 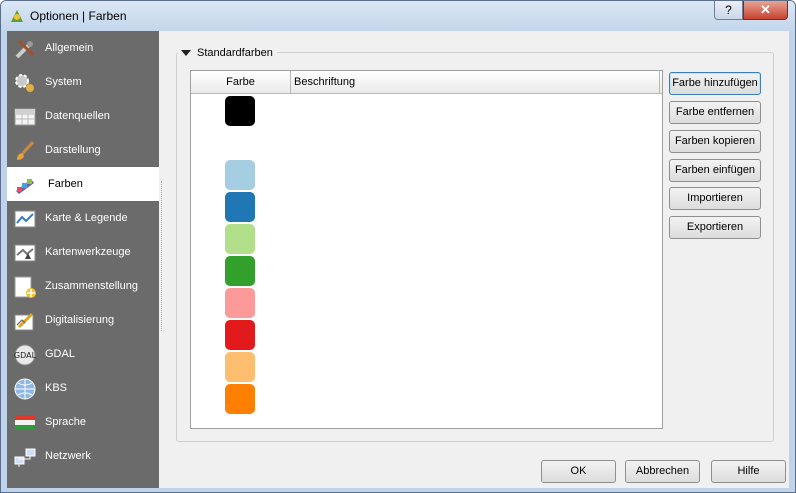 What do you see at coordinates (26, 150) in the screenshot?
I see `brush-icon` at bounding box center [26, 150].